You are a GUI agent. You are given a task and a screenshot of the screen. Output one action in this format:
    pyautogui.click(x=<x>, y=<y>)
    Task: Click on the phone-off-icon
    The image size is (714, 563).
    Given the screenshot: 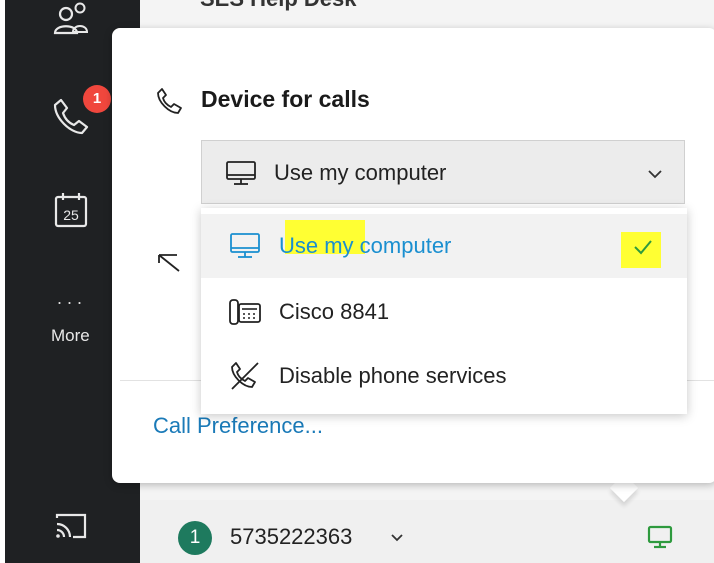 What is the action you would take?
    pyautogui.click(x=245, y=376)
    